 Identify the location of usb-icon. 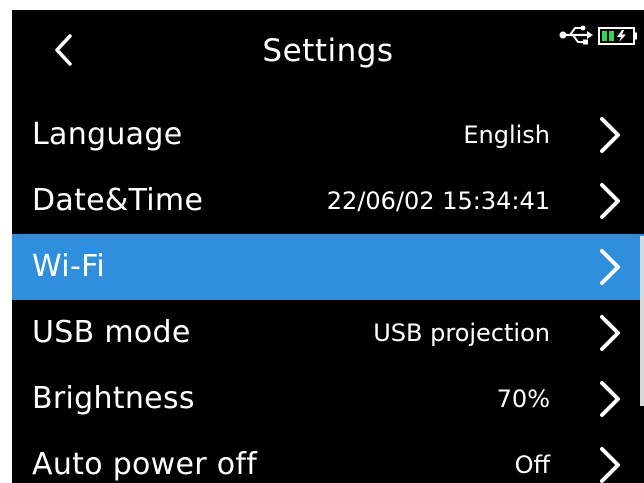
(576, 35).